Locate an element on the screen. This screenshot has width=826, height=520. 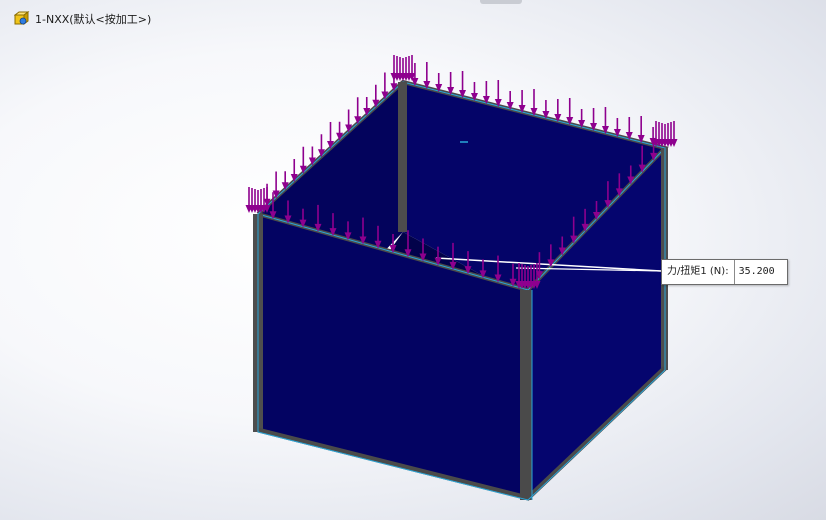
callout-label: 力/扭矩1 (N): is located at coordinates (698, 272).